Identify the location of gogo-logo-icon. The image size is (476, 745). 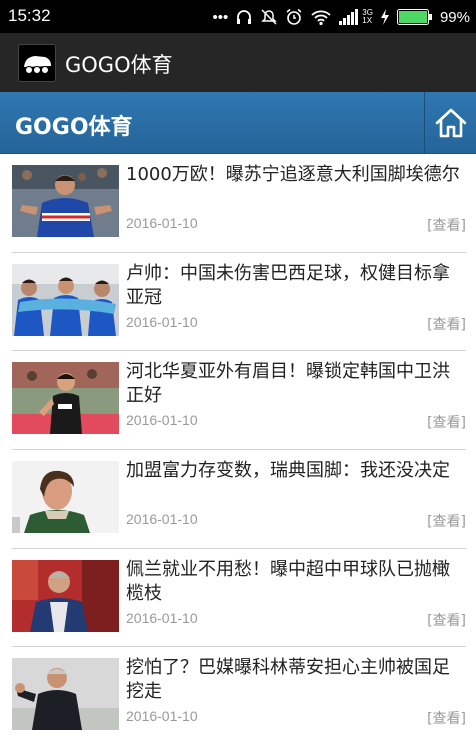
(37, 63).